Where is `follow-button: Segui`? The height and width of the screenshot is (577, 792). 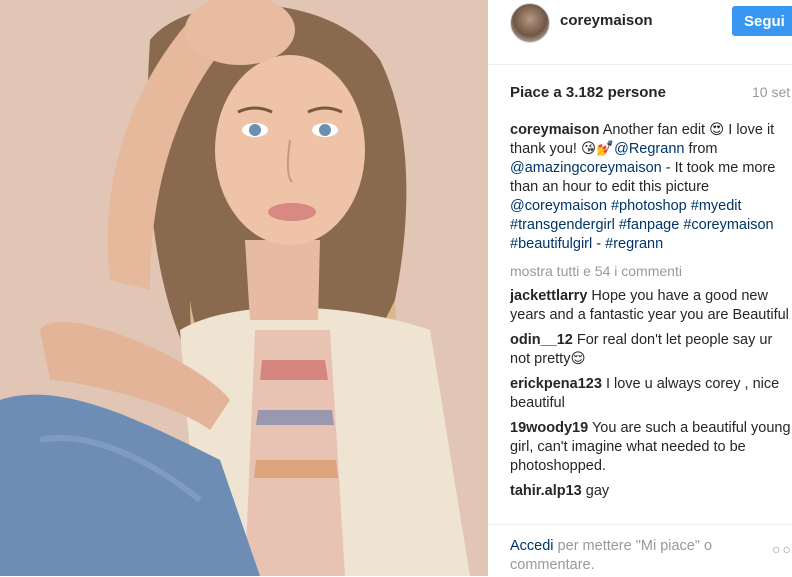 follow-button: Segui is located at coordinates (762, 21).